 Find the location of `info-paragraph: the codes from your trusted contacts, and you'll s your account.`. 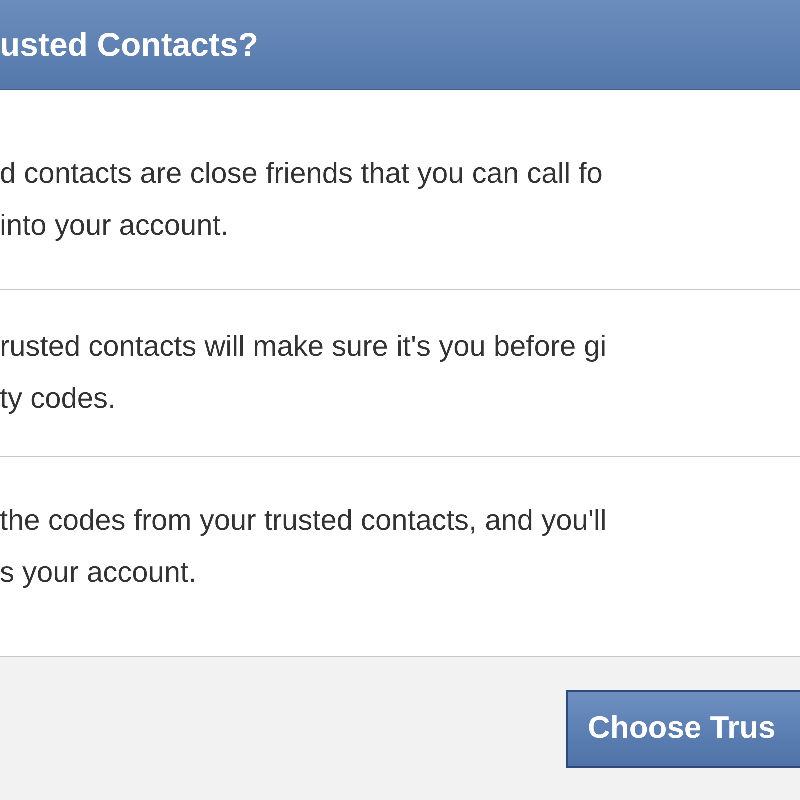

info-paragraph: the codes from your trusted contacts, and you'll s your account. is located at coordinates (304, 547).